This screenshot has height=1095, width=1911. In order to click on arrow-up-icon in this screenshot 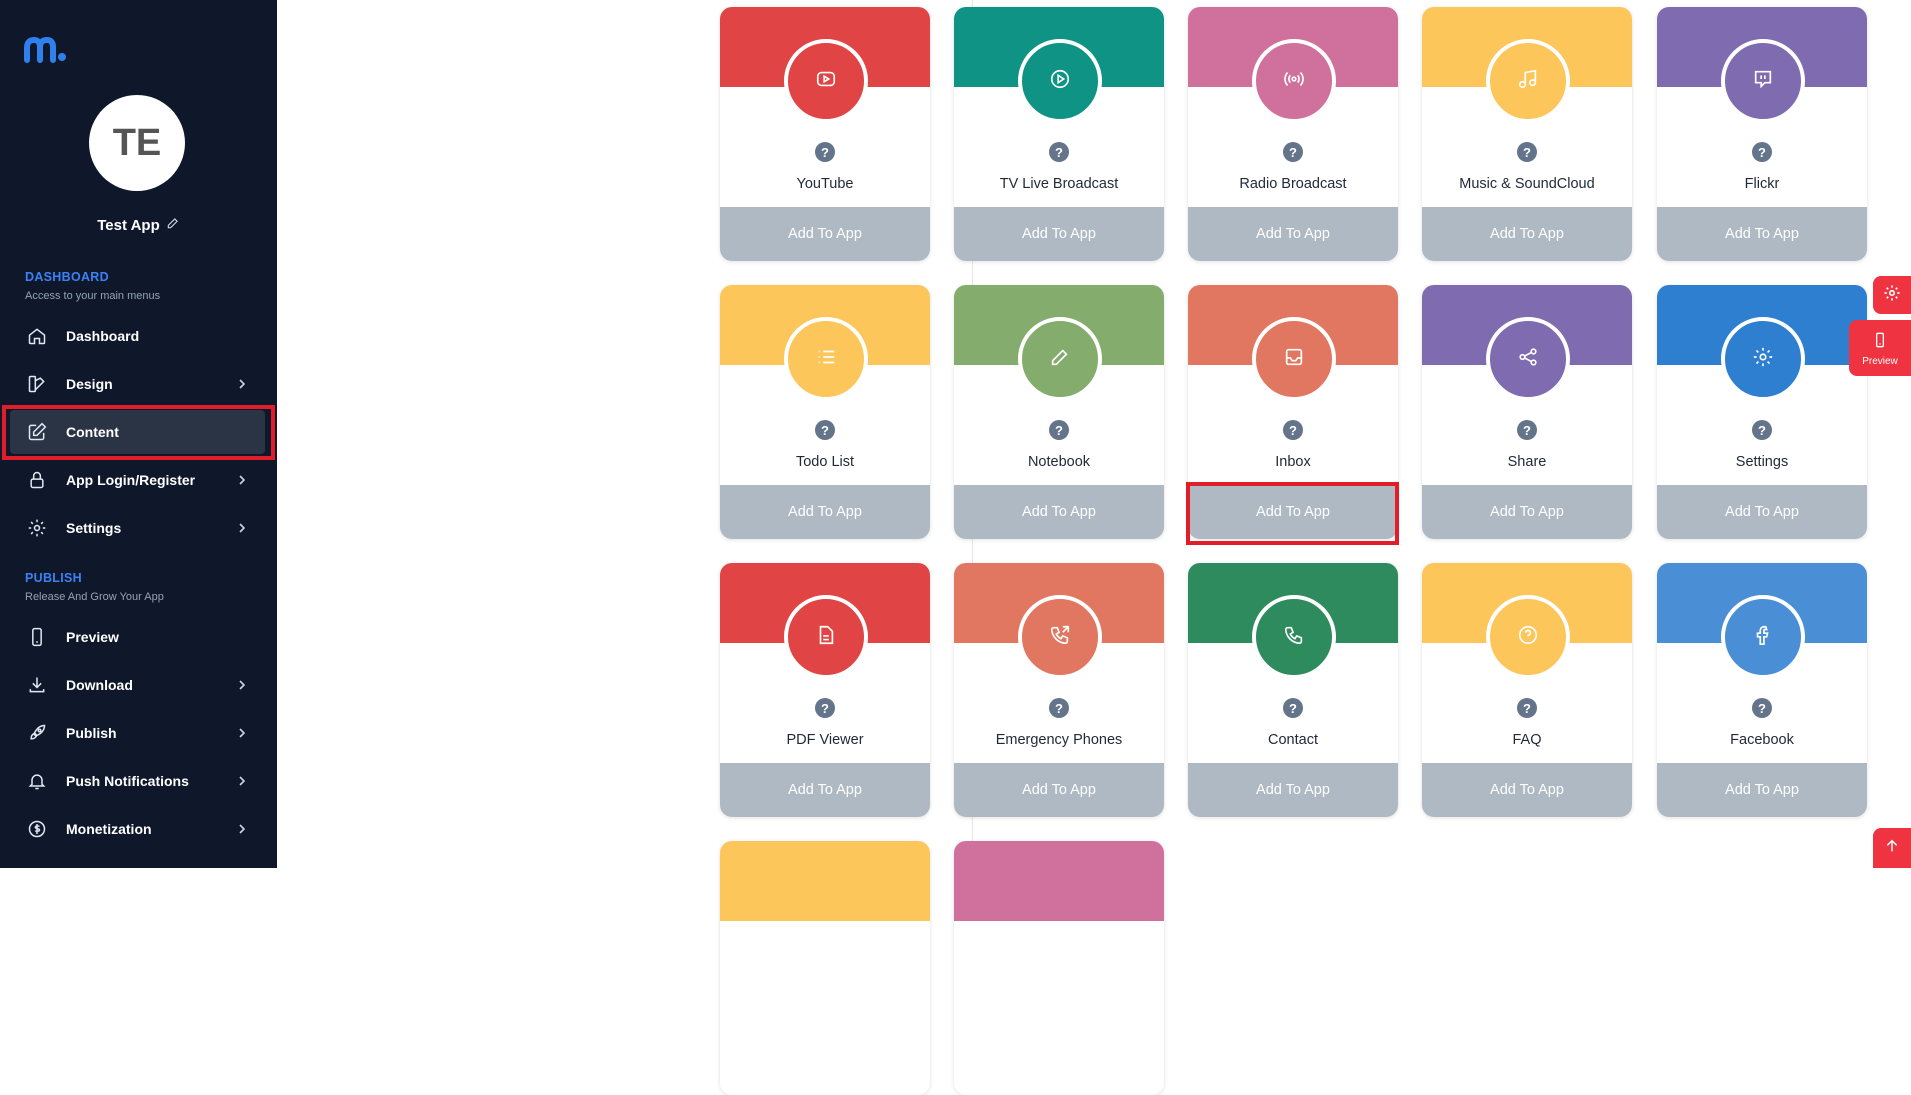, I will do `click(1892, 848)`.